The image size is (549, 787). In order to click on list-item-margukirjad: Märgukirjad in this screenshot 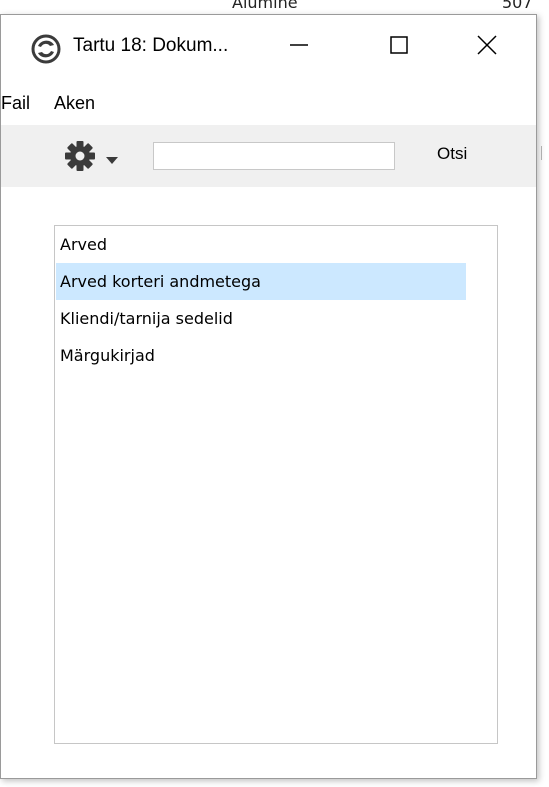, I will do `click(261, 355)`.